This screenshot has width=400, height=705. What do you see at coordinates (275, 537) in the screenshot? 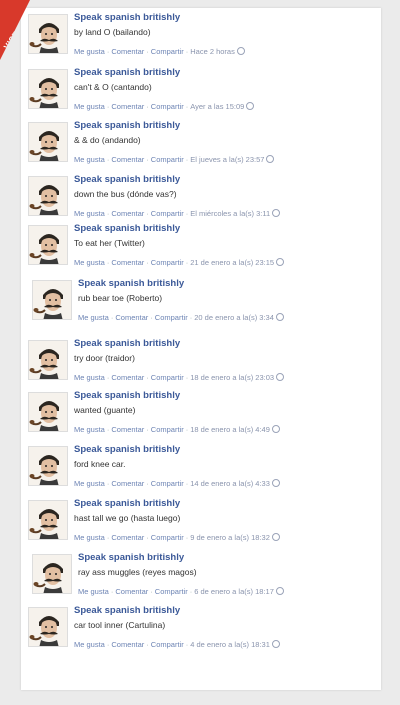
I see `globe-icon` at bounding box center [275, 537].